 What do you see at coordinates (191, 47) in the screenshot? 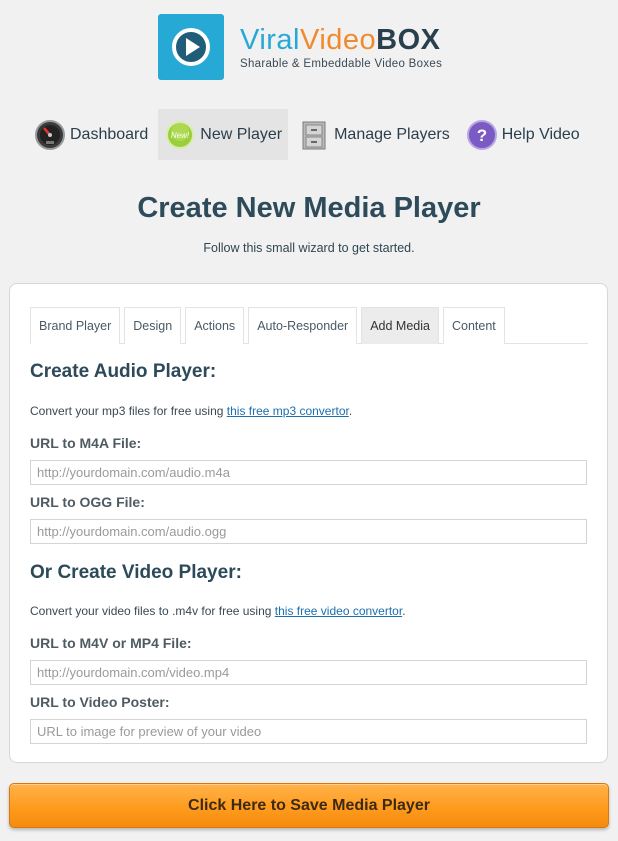
I see `play-icon` at bounding box center [191, 47].